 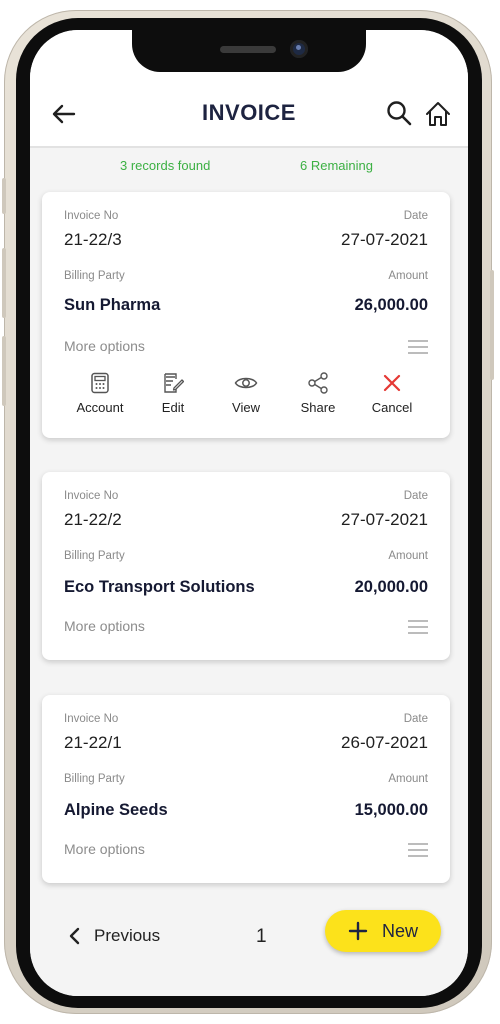 I want to click on share-icon, so click(x=318, y=383).